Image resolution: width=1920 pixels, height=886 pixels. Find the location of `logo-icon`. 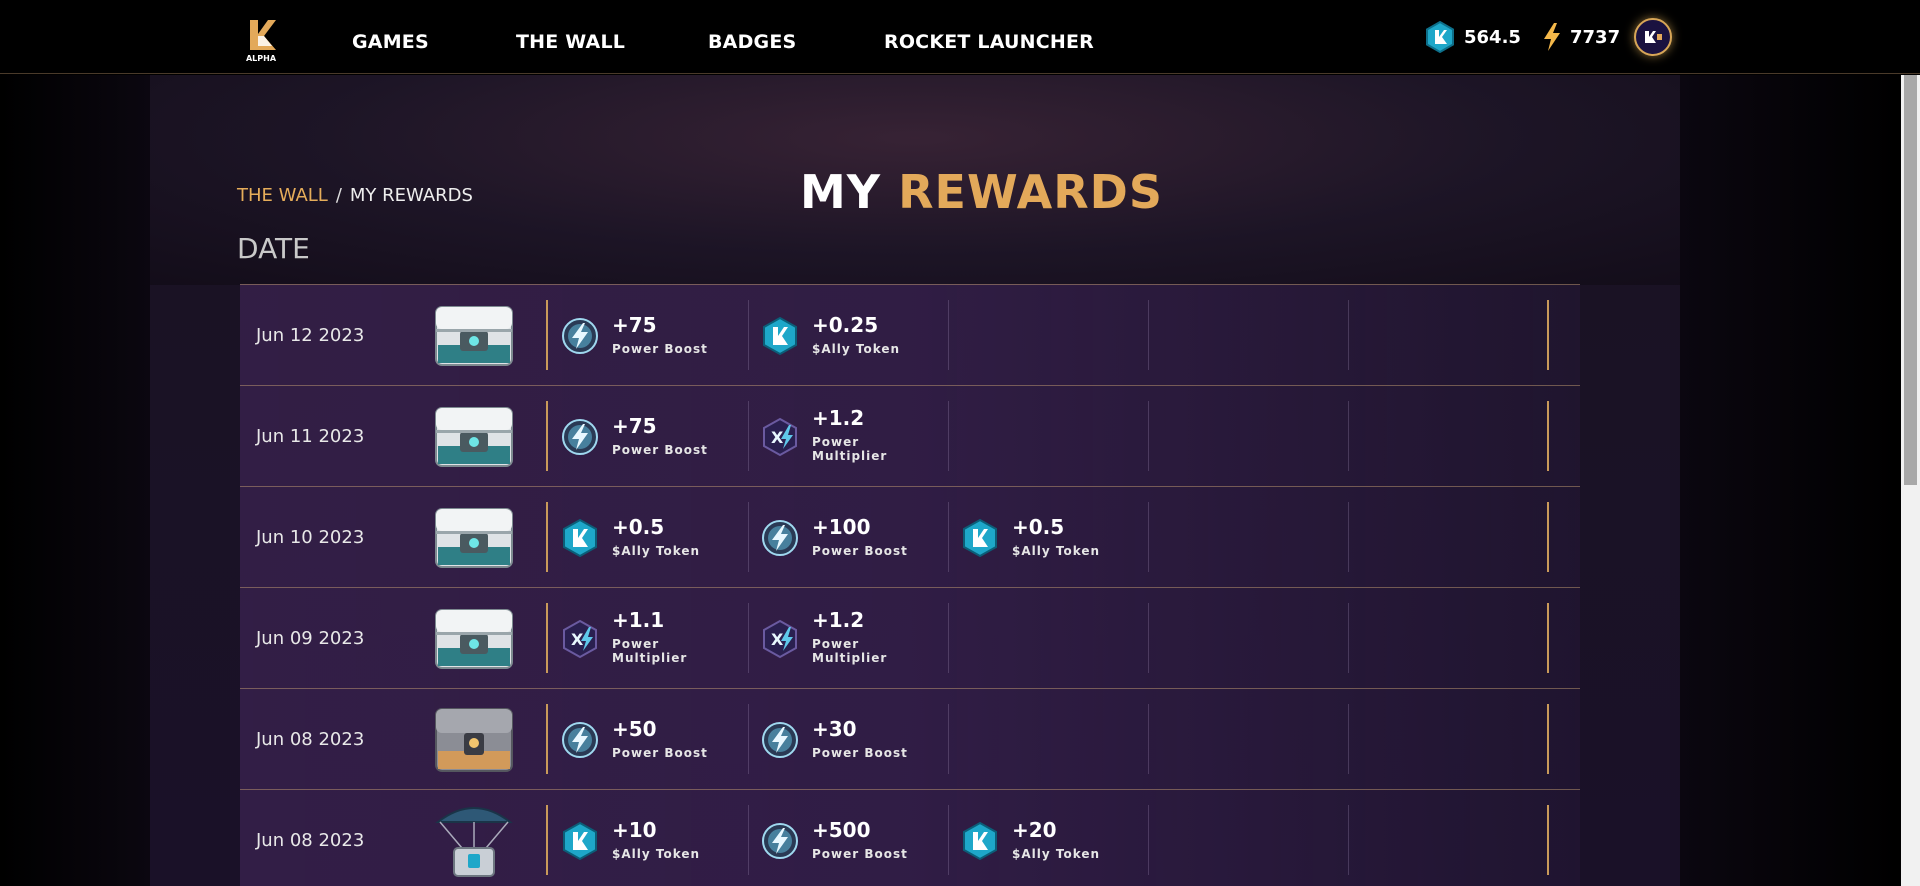

logo-icon is located at coordinates (263, 35).